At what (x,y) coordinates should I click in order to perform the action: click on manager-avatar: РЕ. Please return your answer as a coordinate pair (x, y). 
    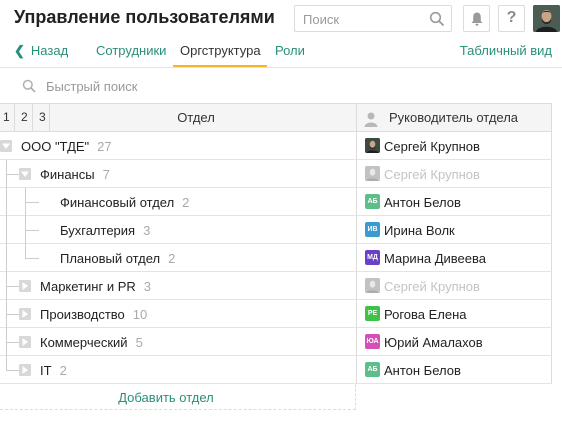
    Looking at the image, I should click on (372, 313).